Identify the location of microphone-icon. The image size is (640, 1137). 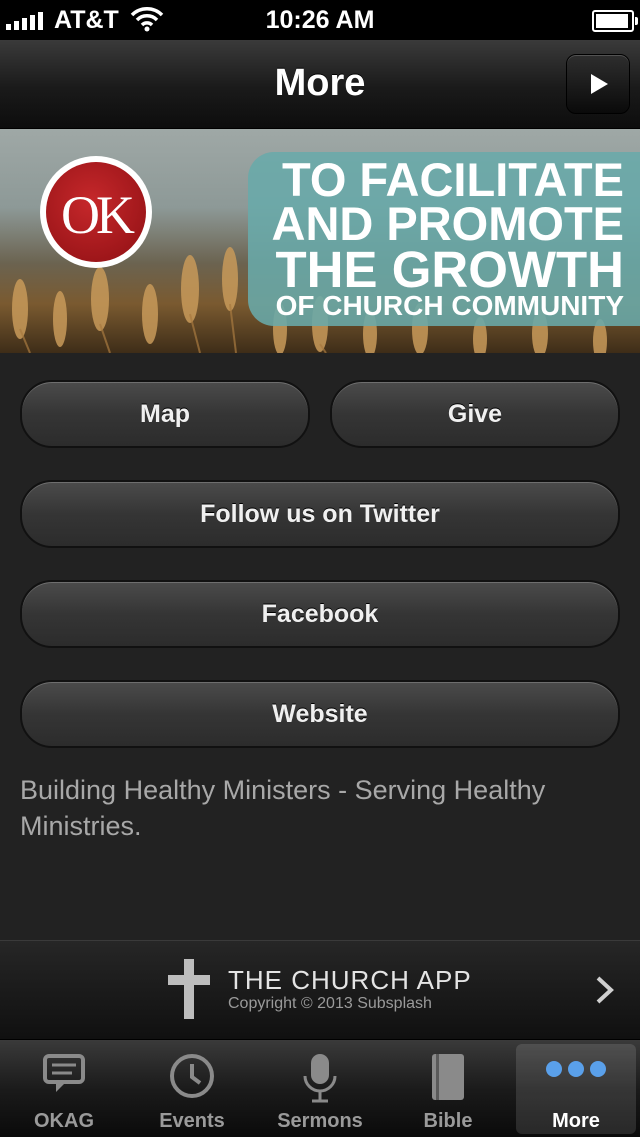
(320, 1078).